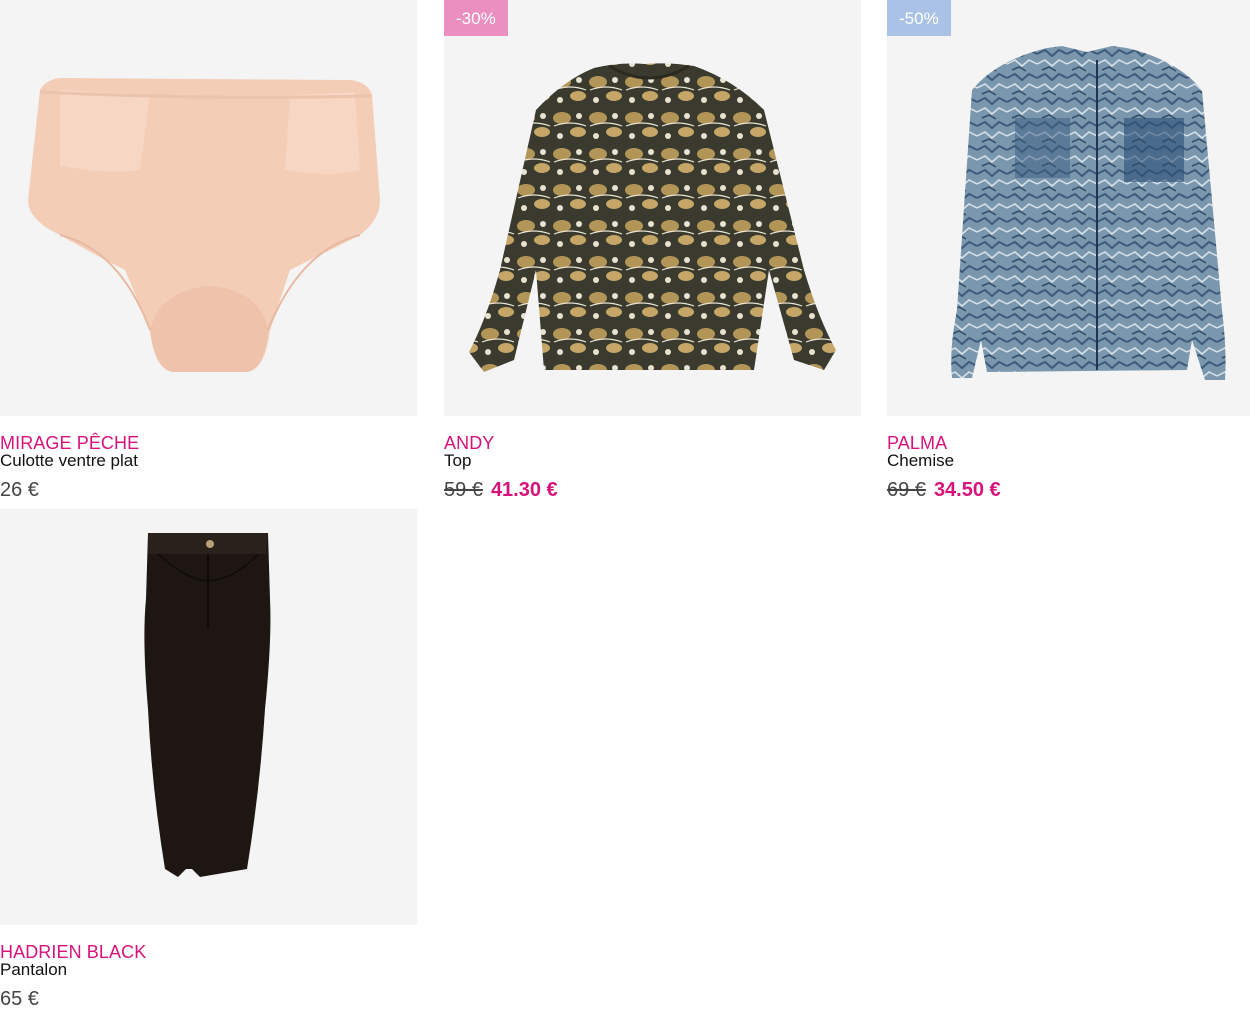  What do you see at coordinates (69, 443) in the screenshot?
I see `product-brand: MIRAGE PÊCHE` at bounding box center [69, 443].